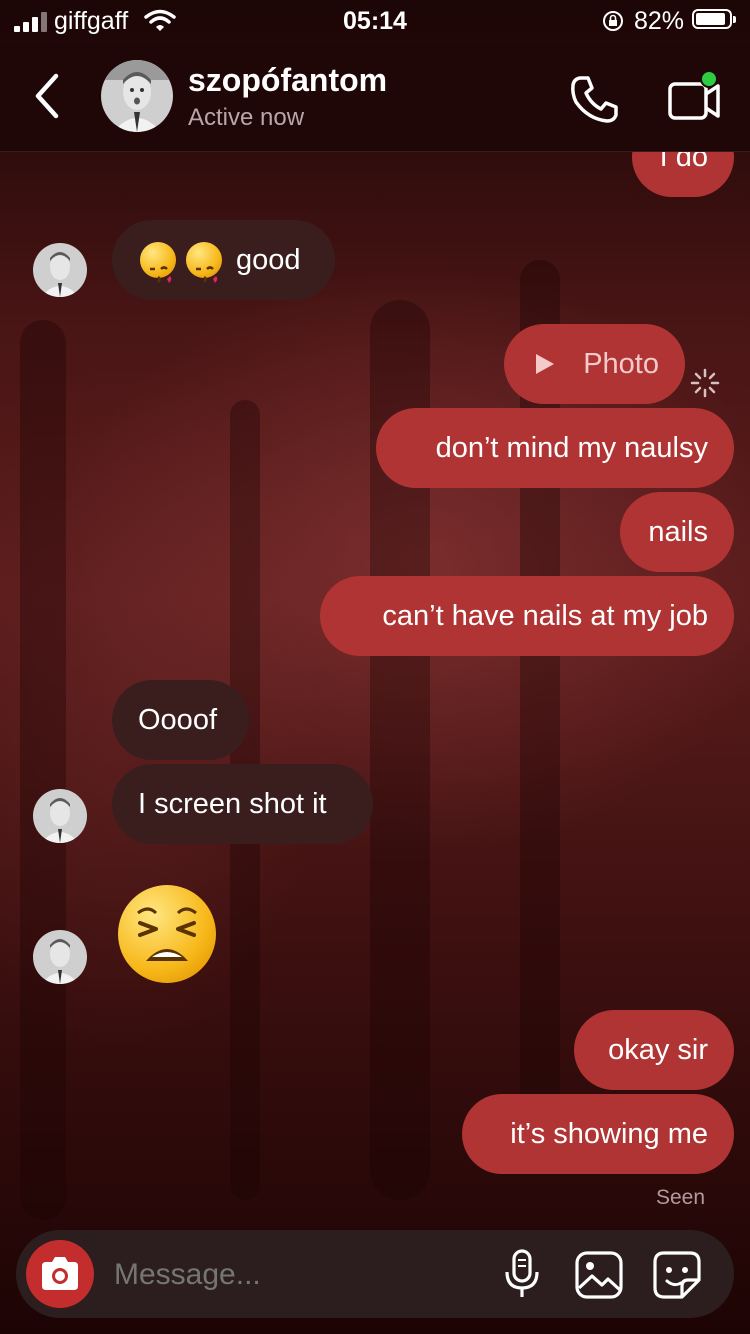  I want to click on weary-face-icon, so click(167, 934).